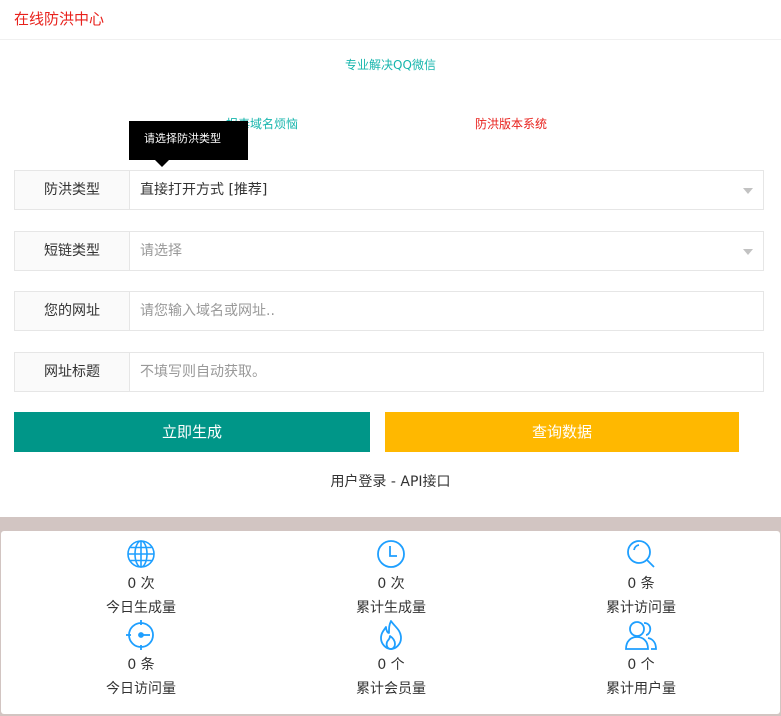  Describe the element at coordinates (141, 554) in the screenshot. I see `globe-icon` at that location.